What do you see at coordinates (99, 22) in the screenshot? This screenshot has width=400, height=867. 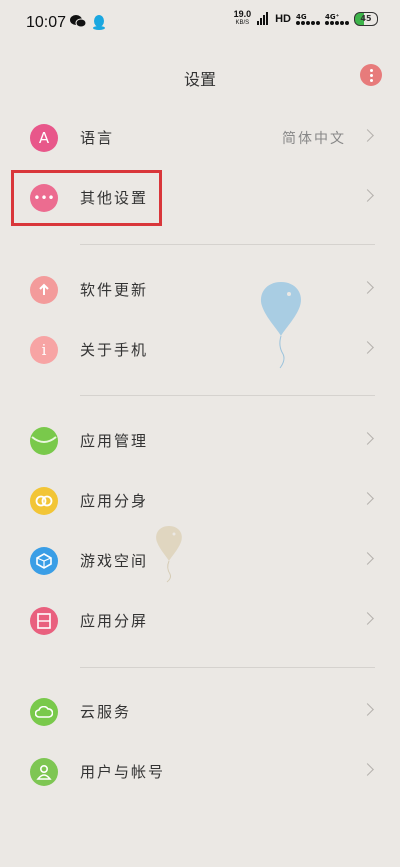 I see `qq-icon` at bounding box center [99, 22].